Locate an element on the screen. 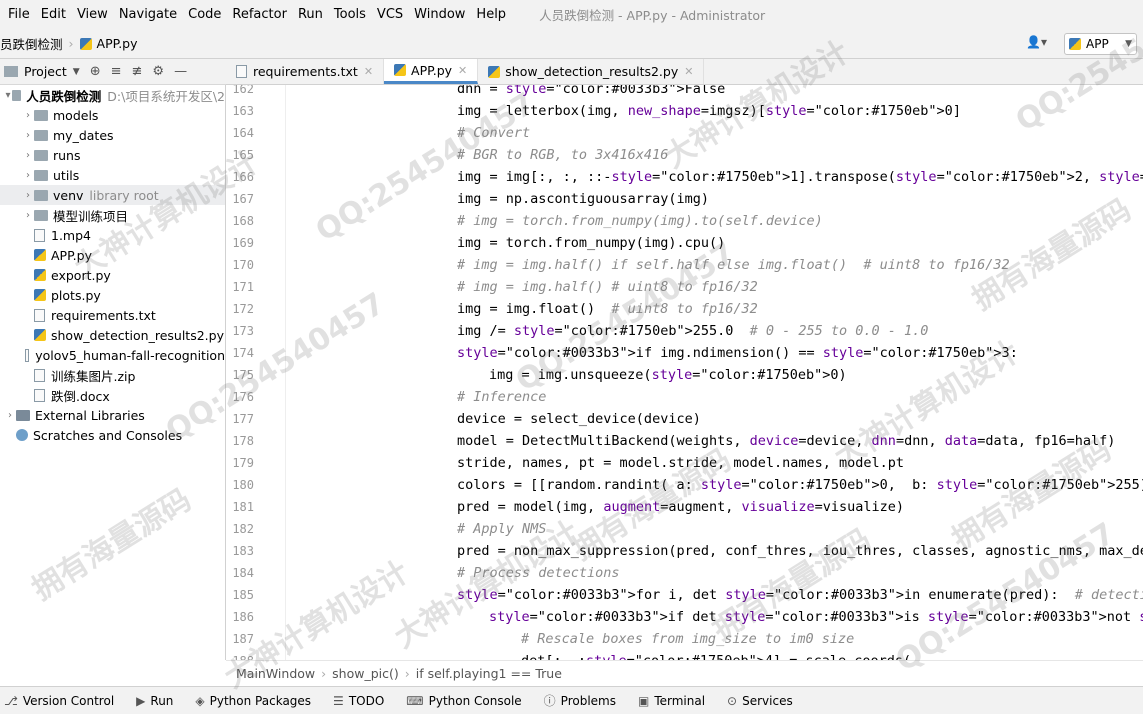 The image size is (1143, 714). editor-breadcrumb-item: show_pic() is located at coordinates (365, 673).